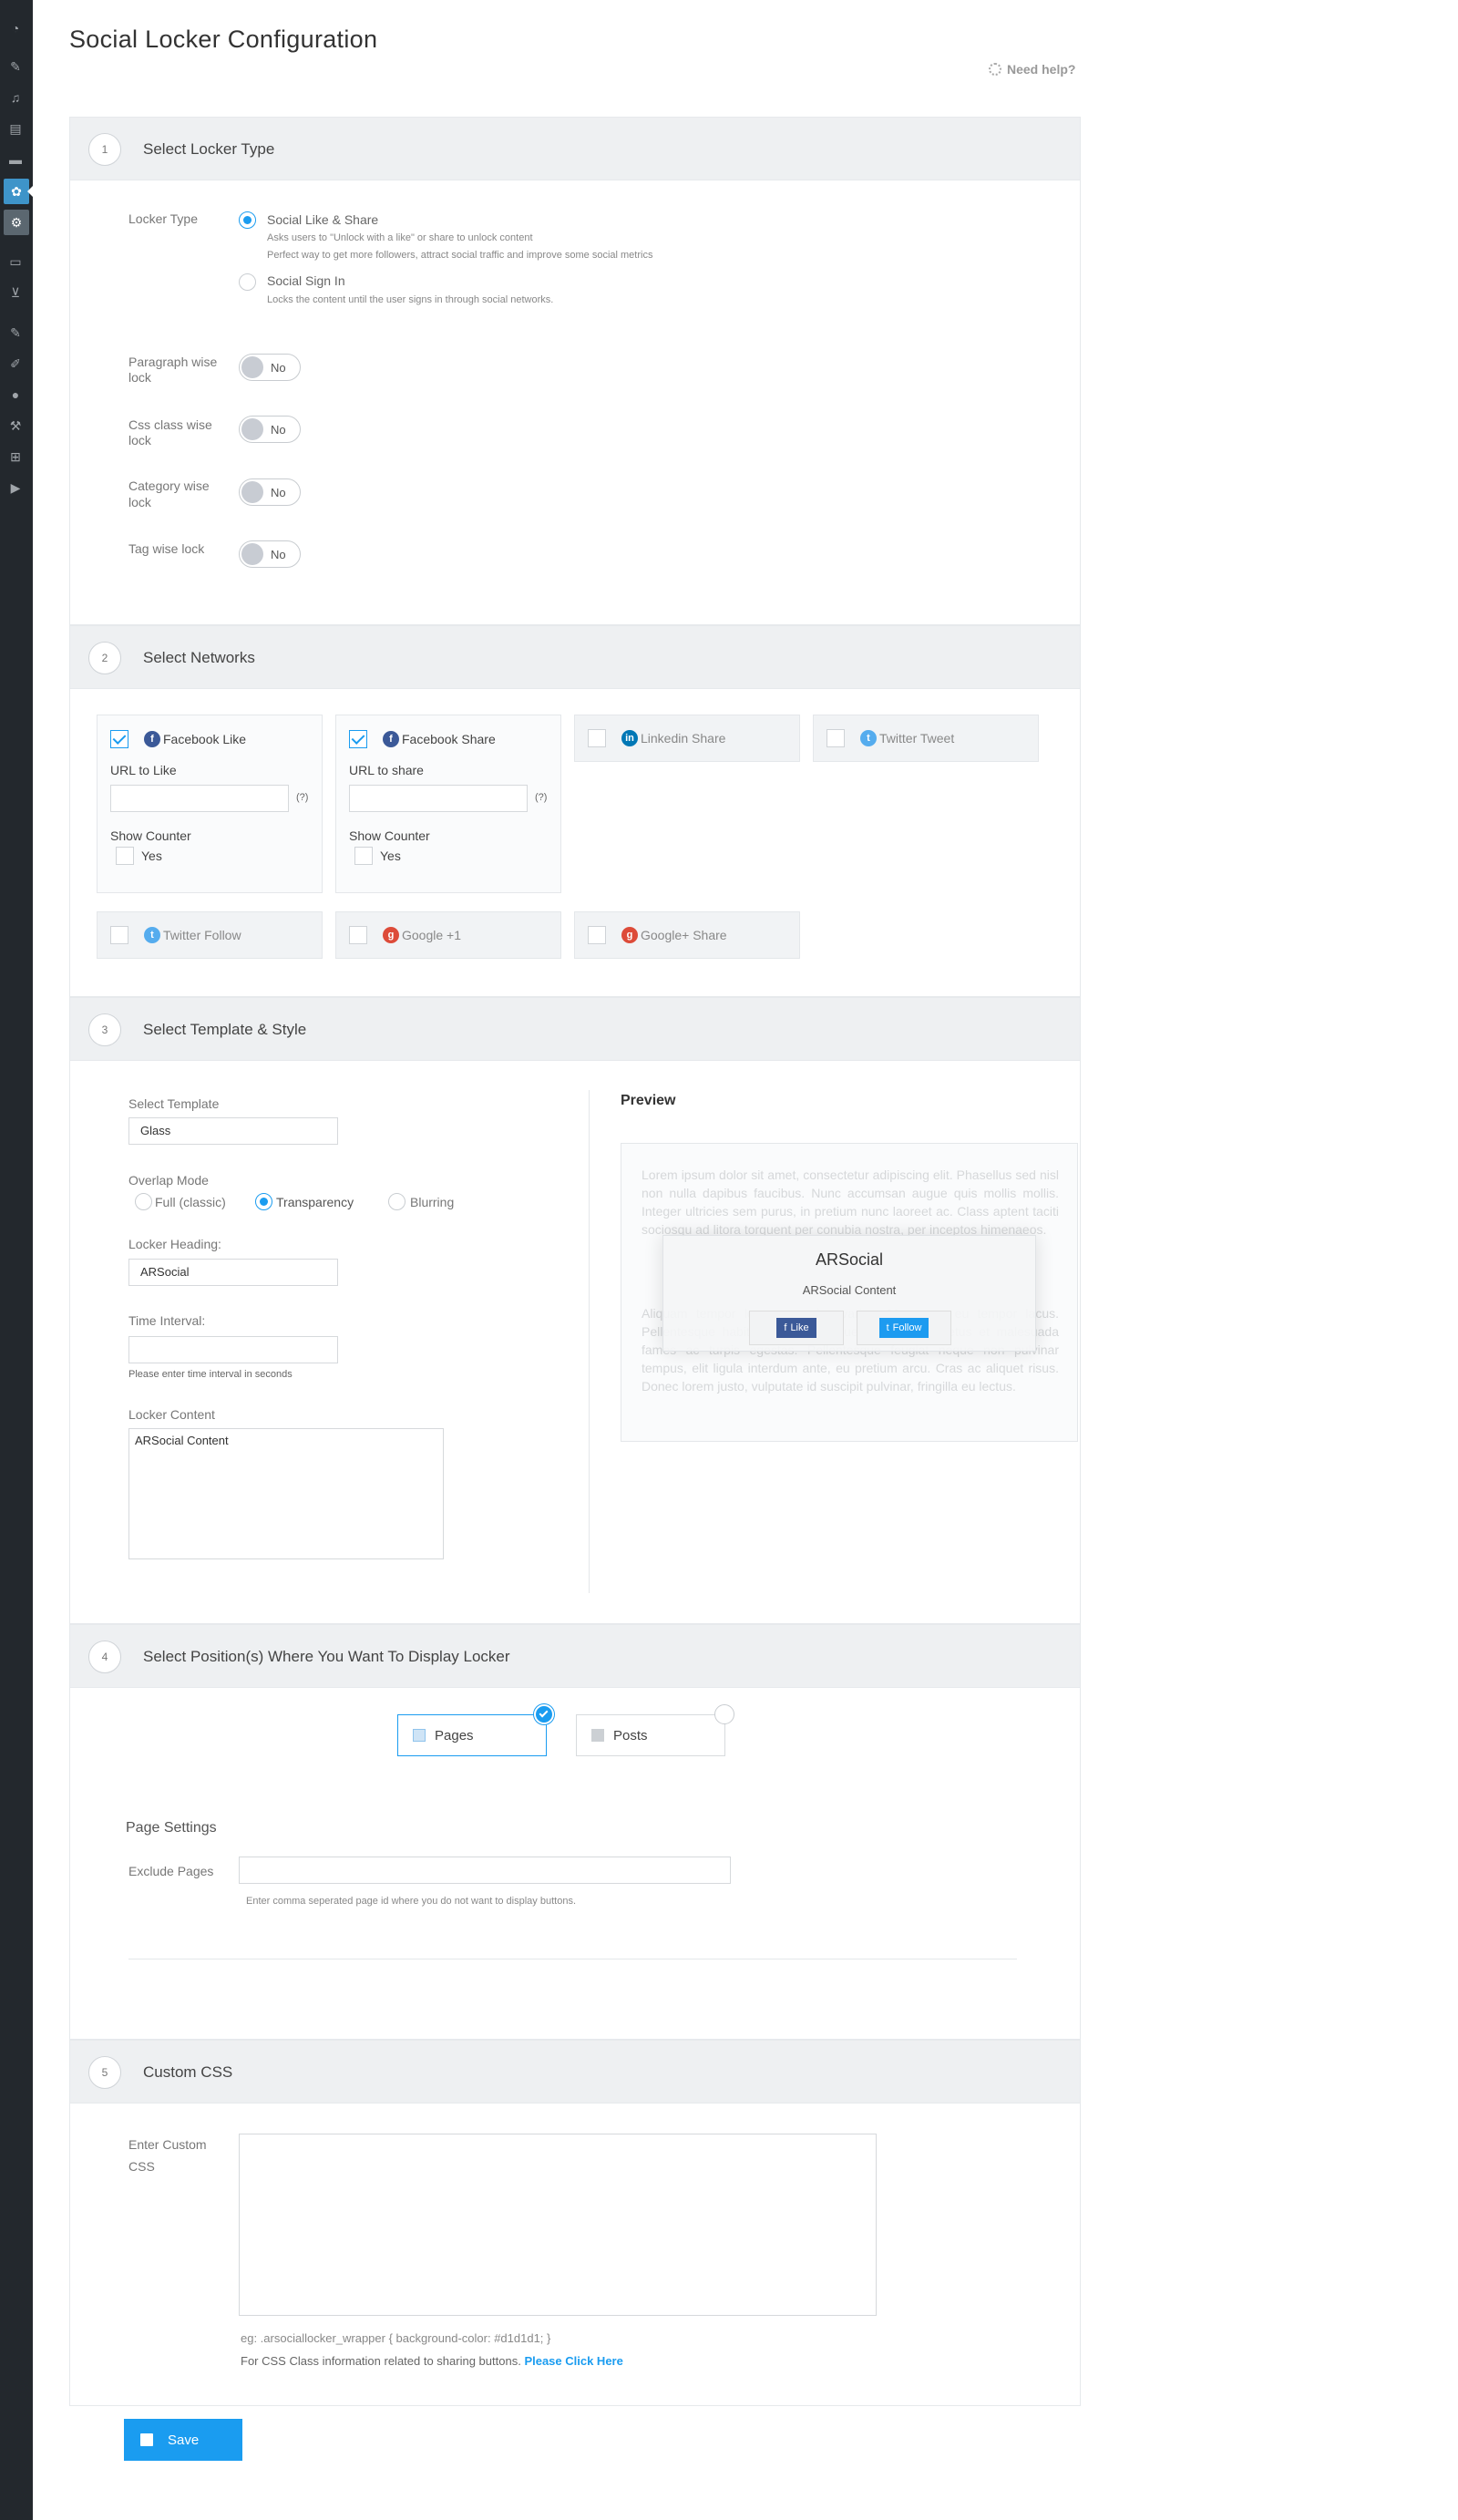 This screenshot has width=1458, height=2520. What do you see at coordinates (15, 128) in the screenshot?
I see `pages-icon: ▤` at bounding box center [15, 128].